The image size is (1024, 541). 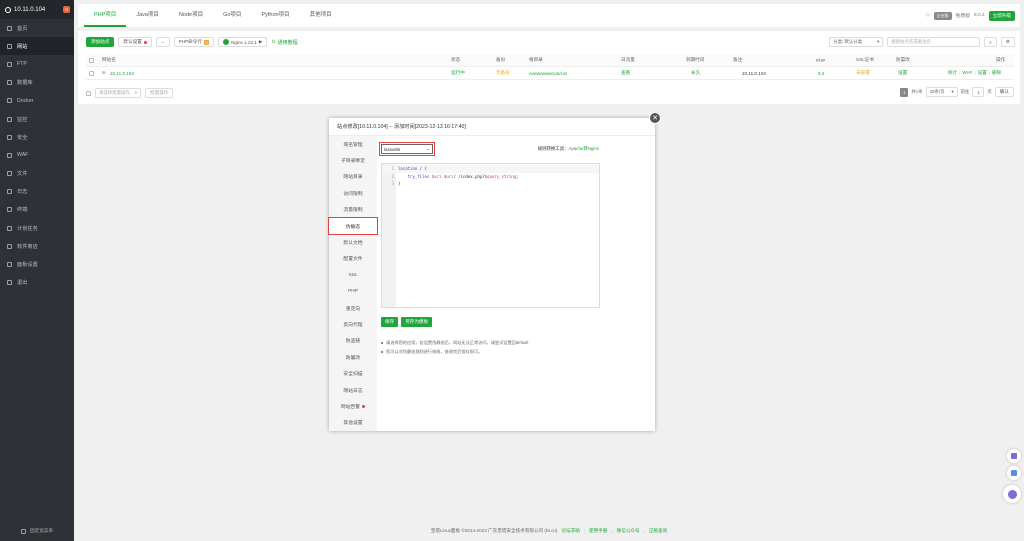 I want to click on row-checkbox, so click(x=91, y=73).